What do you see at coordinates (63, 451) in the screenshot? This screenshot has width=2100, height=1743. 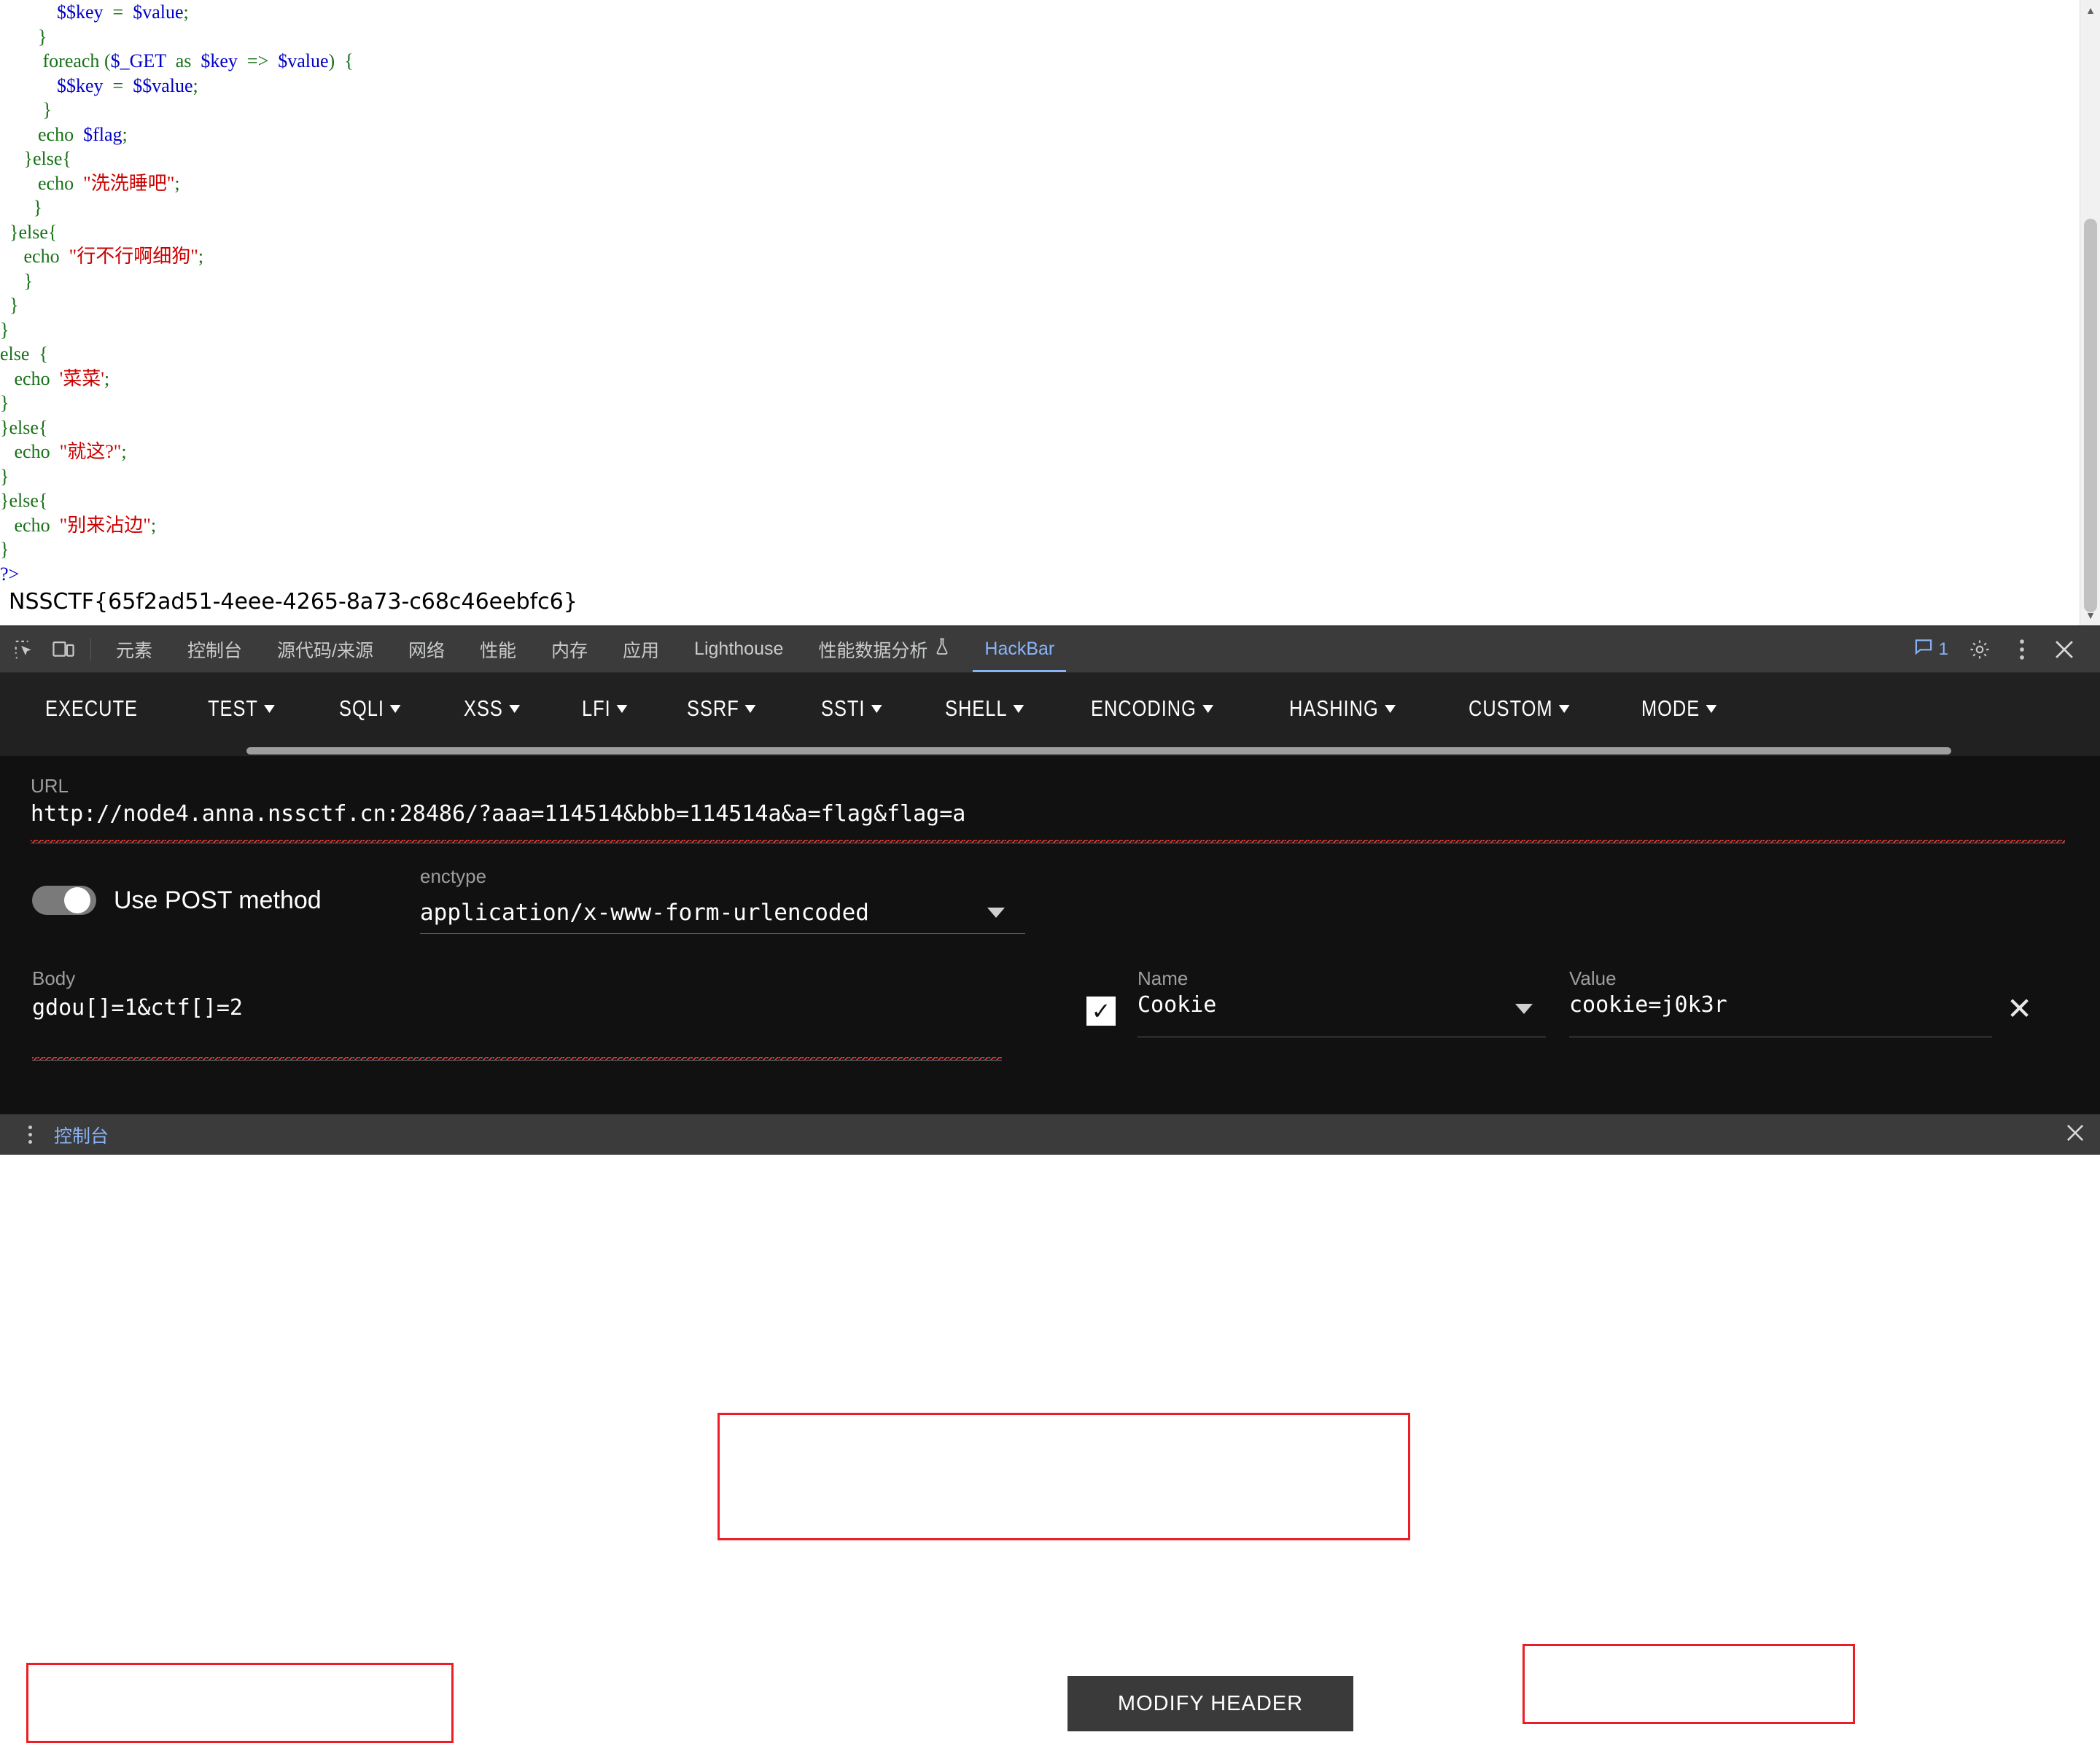 I see `code-line: echo "就这?";` at bounding box center [63, 451].